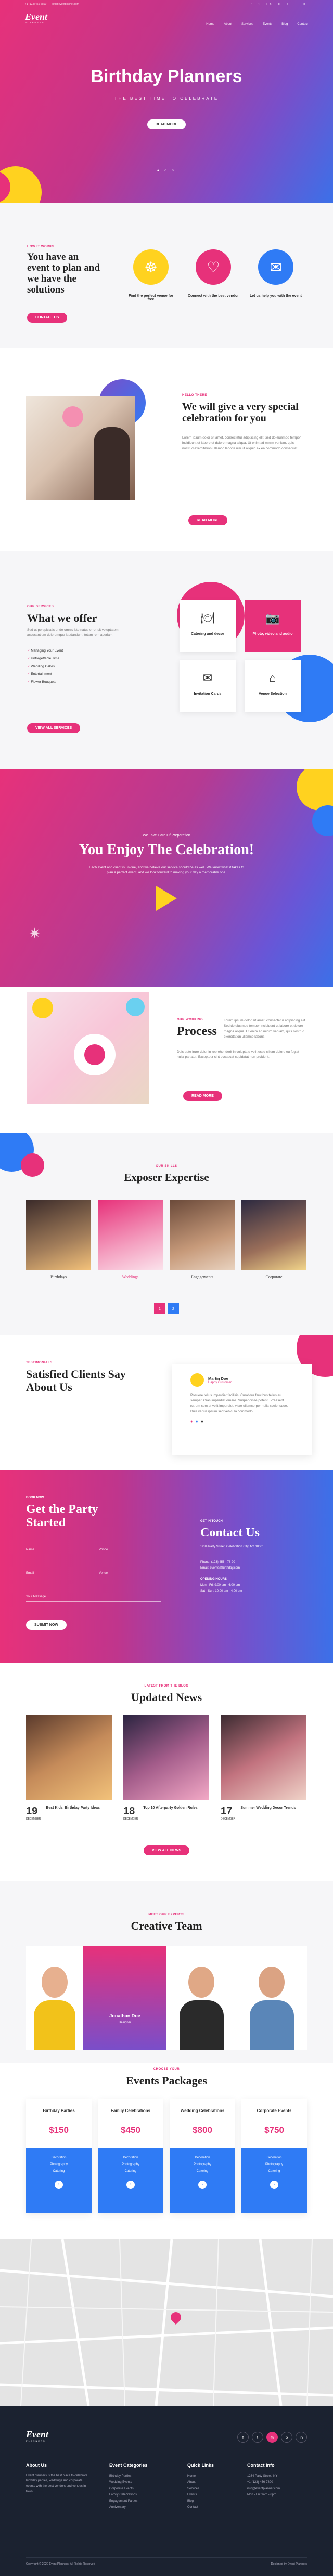 This screenshot has height=2576, width=333. What do you see at coordinates (166, 124) in the screenshot?
I see `hero-read-more-button: READ MORE` at bounding box center [166, 124].